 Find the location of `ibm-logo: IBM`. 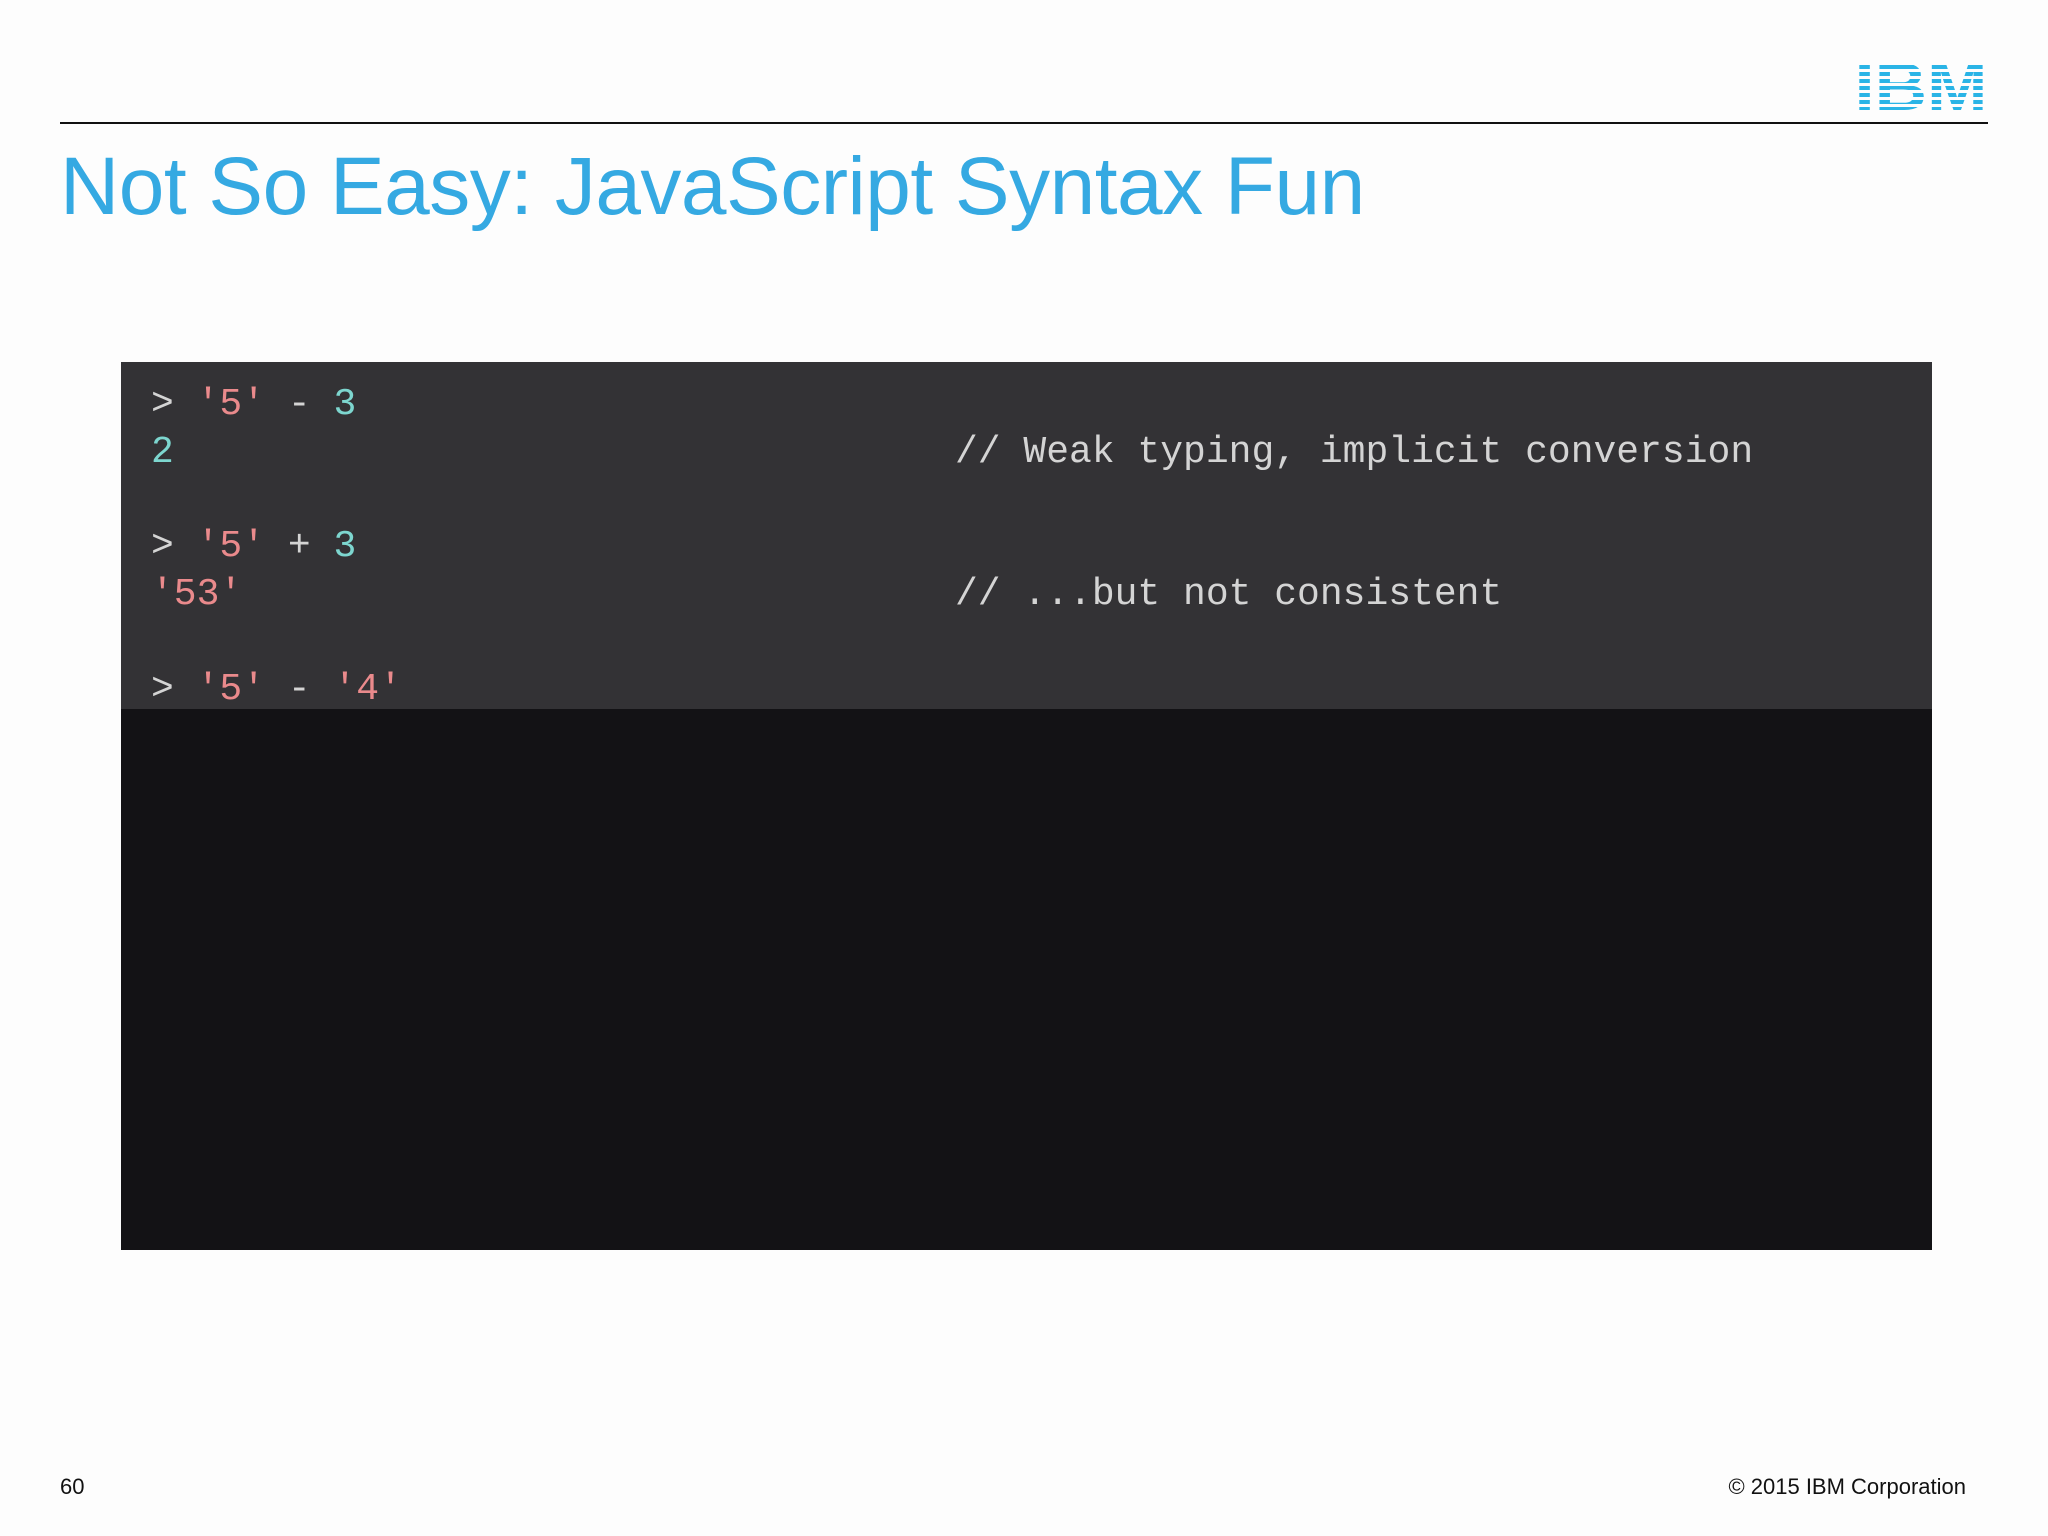

ibm-logo: IBM is located at coordinates (1921, 84).